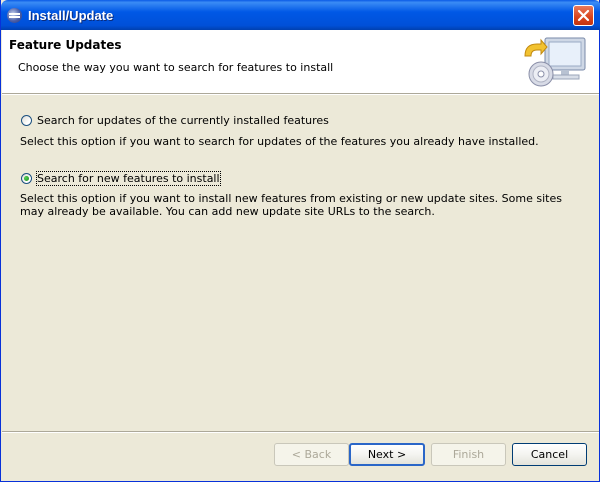  I want to click on option-search-new-features-label: Search for new features to install, so click(128, 178).